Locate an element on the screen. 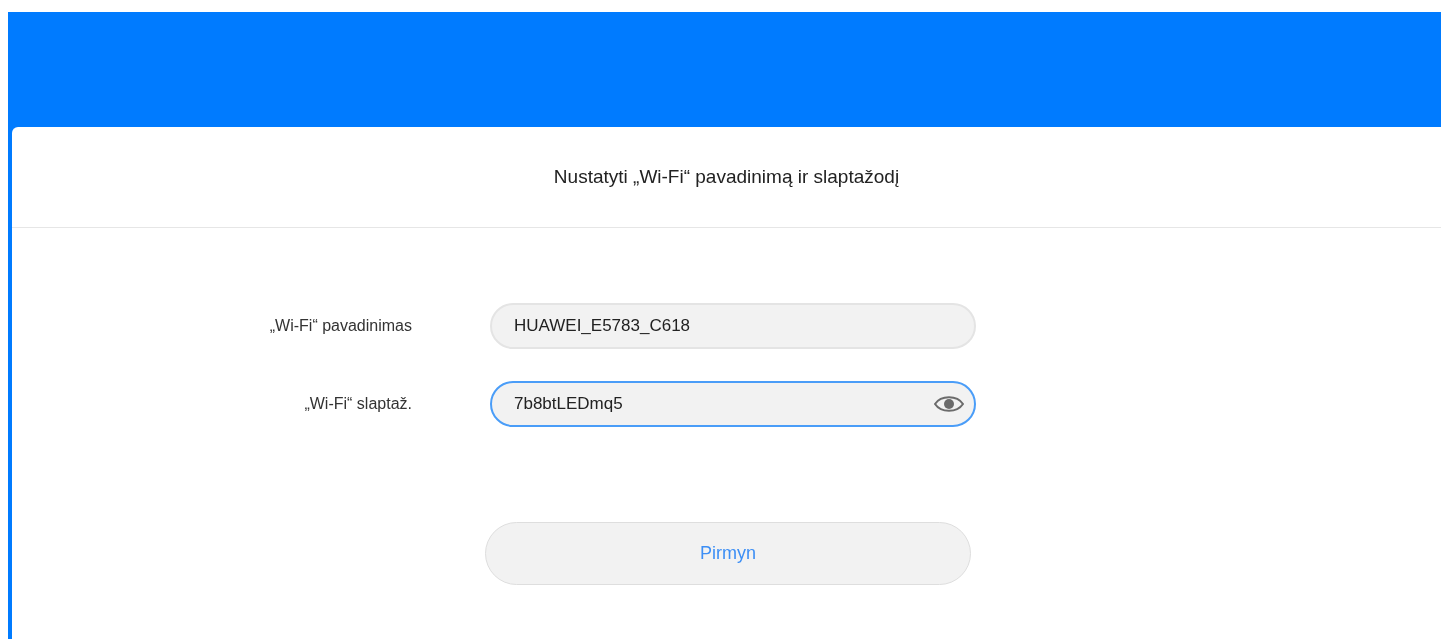 The width and height of the screenshot is (1441, 639). password-field: 7b8btLEDmq5 is located at coordinates (733, 404).